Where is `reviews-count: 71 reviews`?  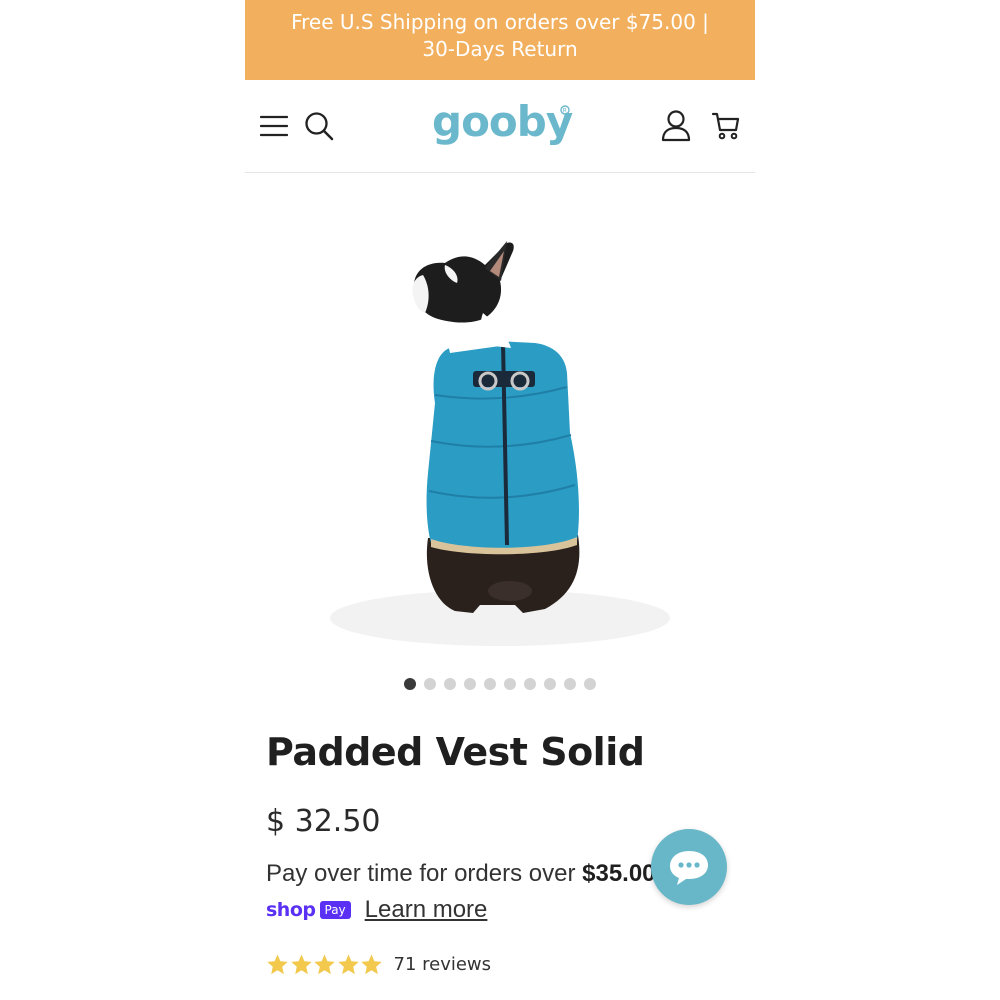 reviews-count: 71 reviews is located at coordinates (443, 964).